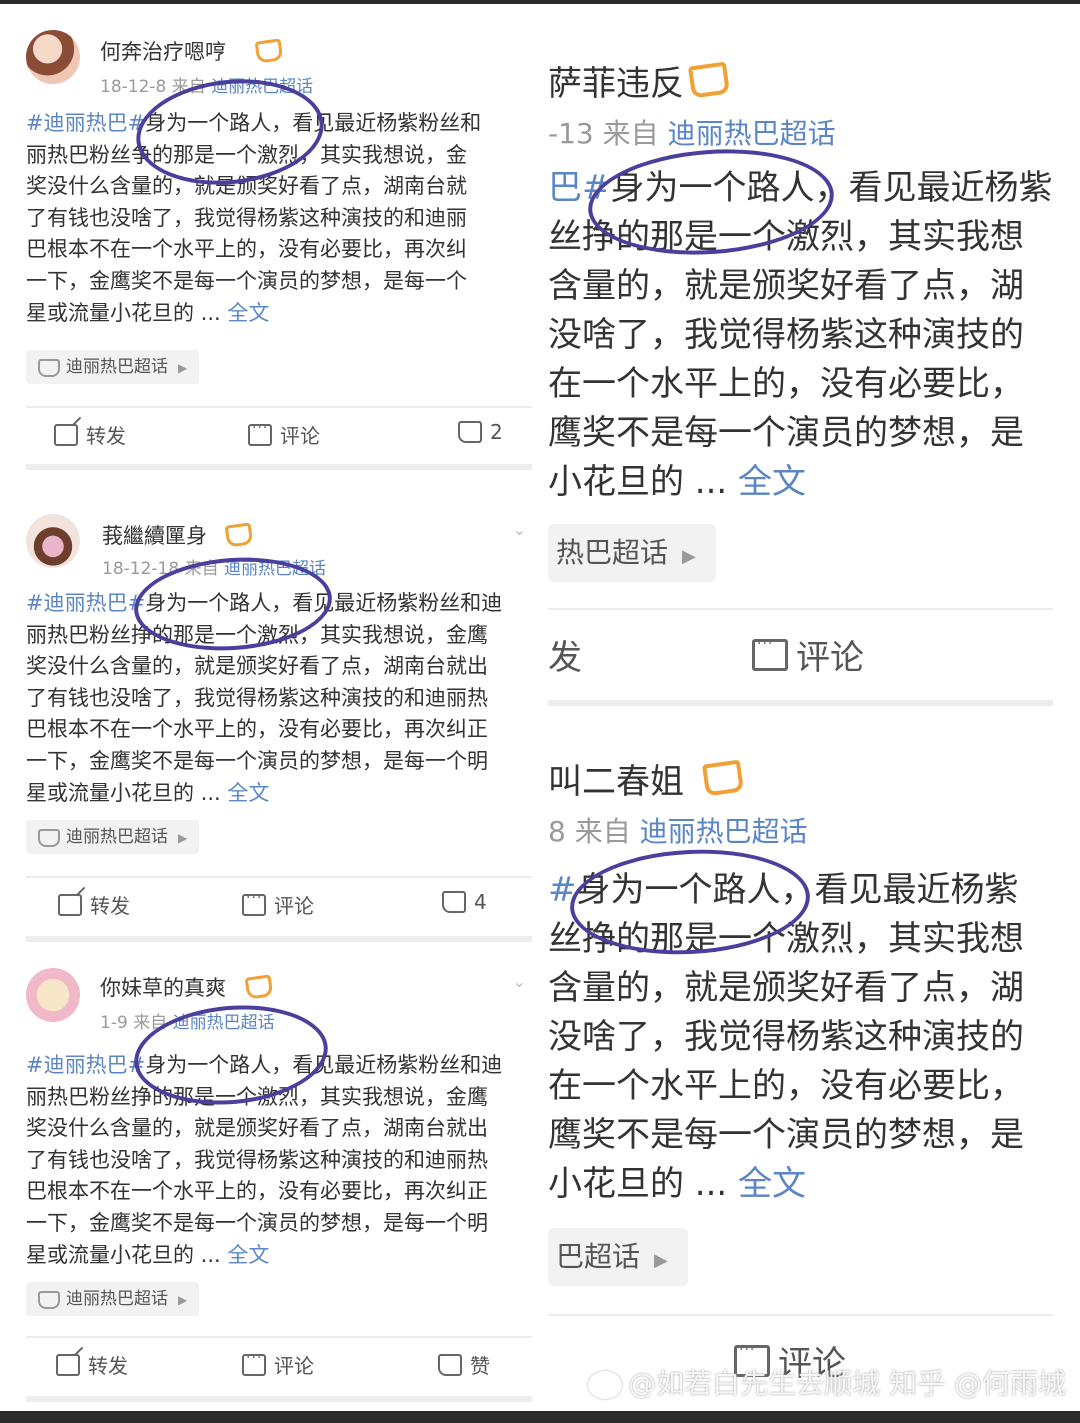 This screenshot has width=1080, height=1423. I want to click on action-bar: 转发 评论 4, so click(279, 910).